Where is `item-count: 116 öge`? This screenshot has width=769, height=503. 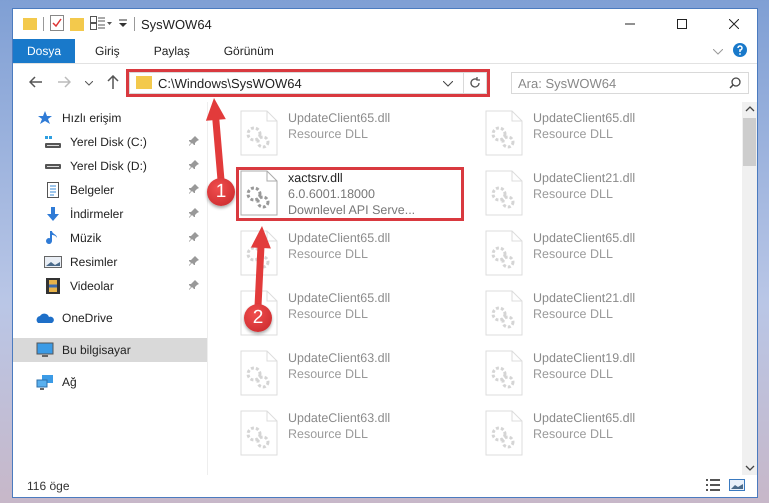 item-count: 116 öge is located at coordinates (48, 486).